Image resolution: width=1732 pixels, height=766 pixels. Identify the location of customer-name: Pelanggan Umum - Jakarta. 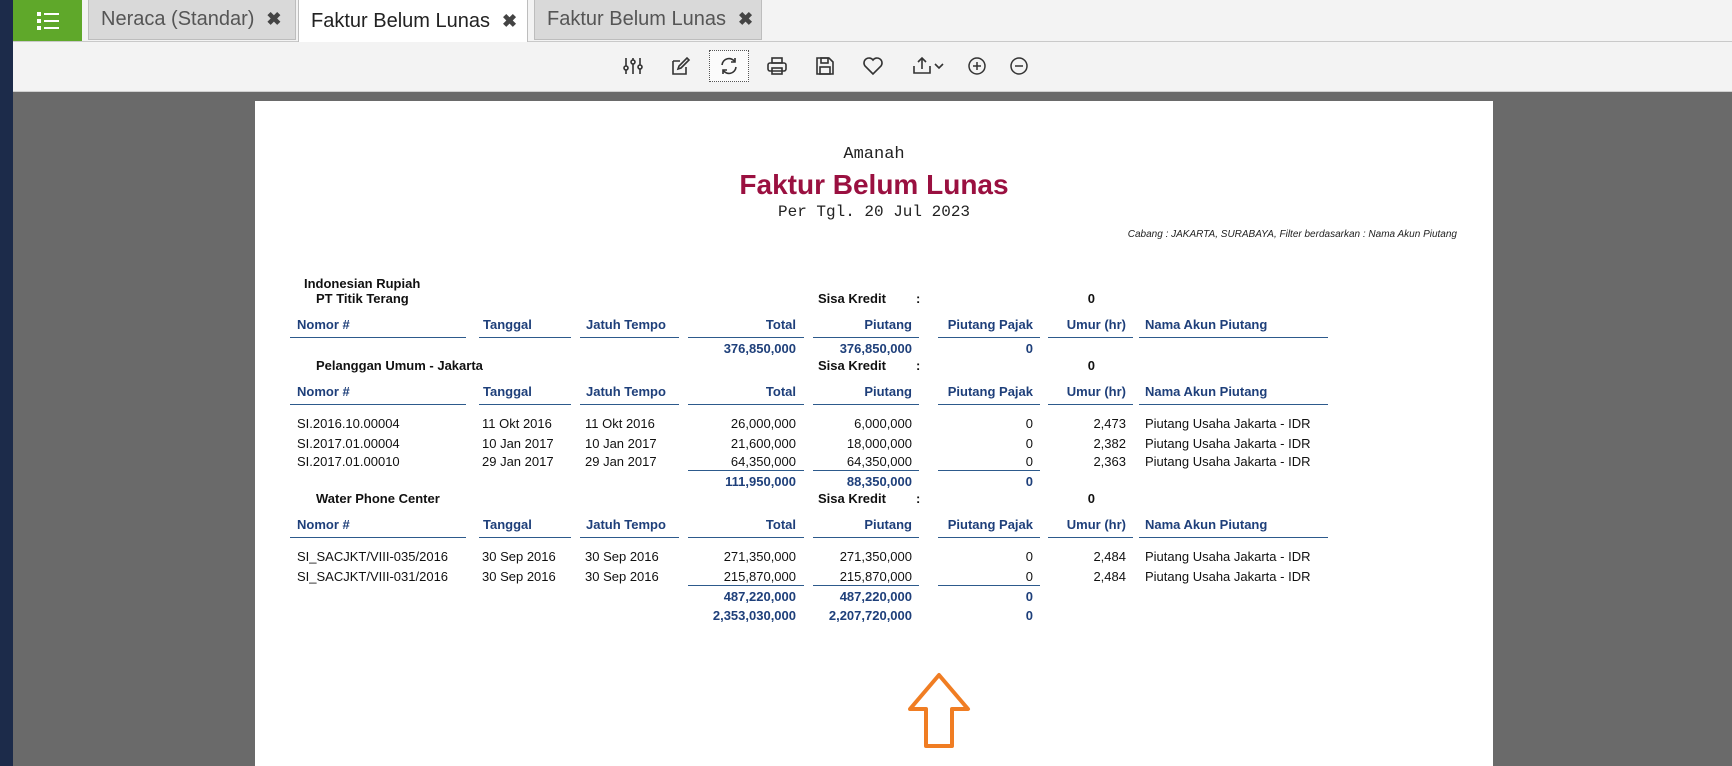
(399, 365).